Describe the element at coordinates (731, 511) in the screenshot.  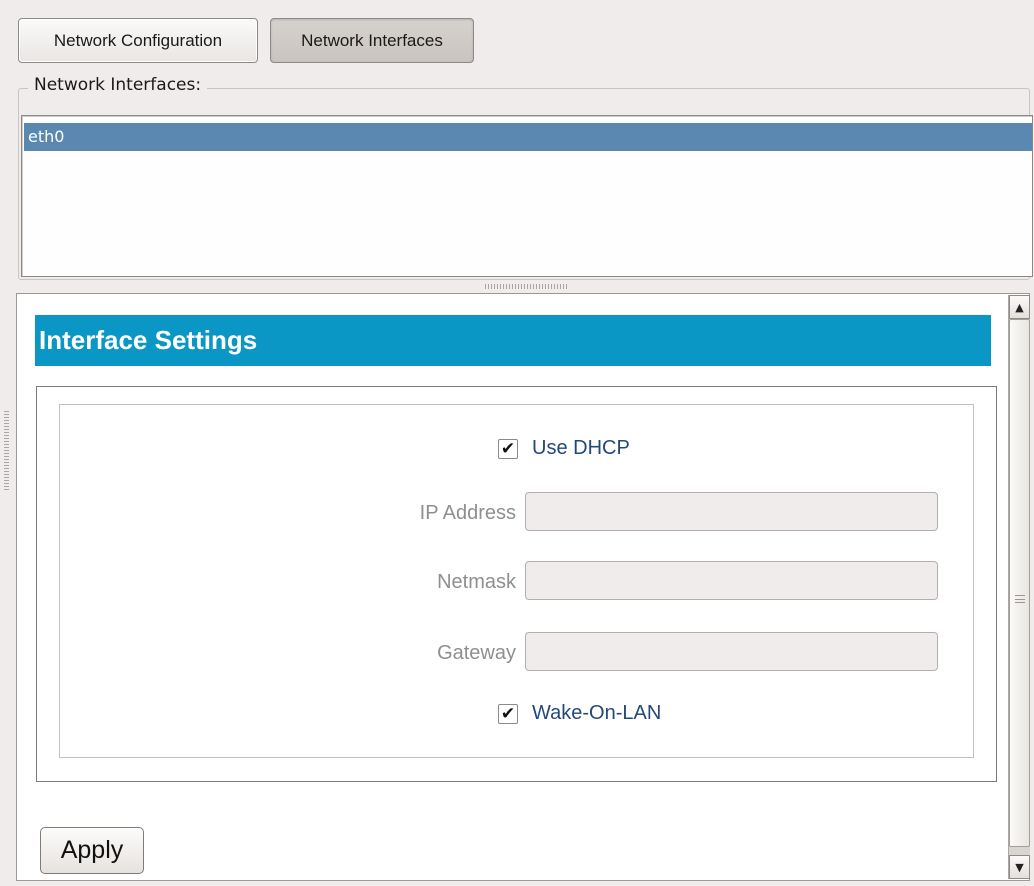
I see `ip-address-field` at that location.